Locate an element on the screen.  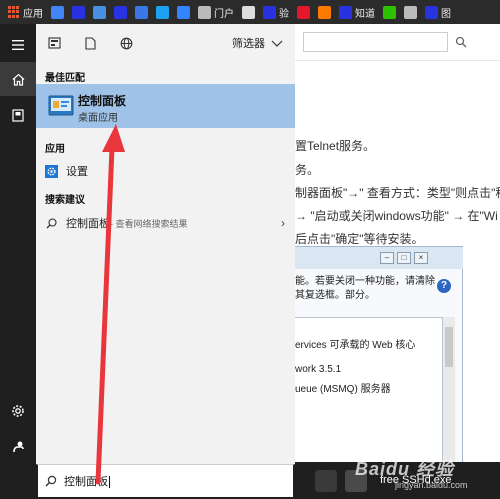
bookmark-label: 知道 is located at coordinates (365, 14).